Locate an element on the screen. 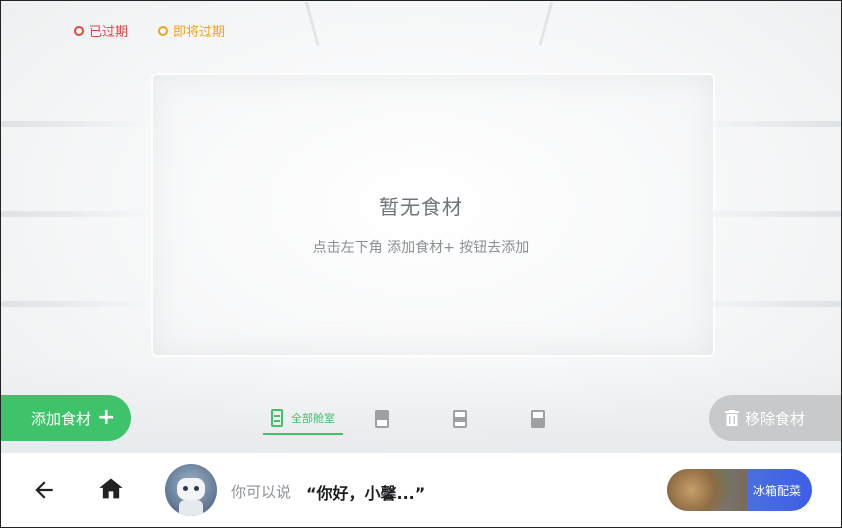 This screenshot has width=842, height=528. robot-body is located at coordinates (191, 508).